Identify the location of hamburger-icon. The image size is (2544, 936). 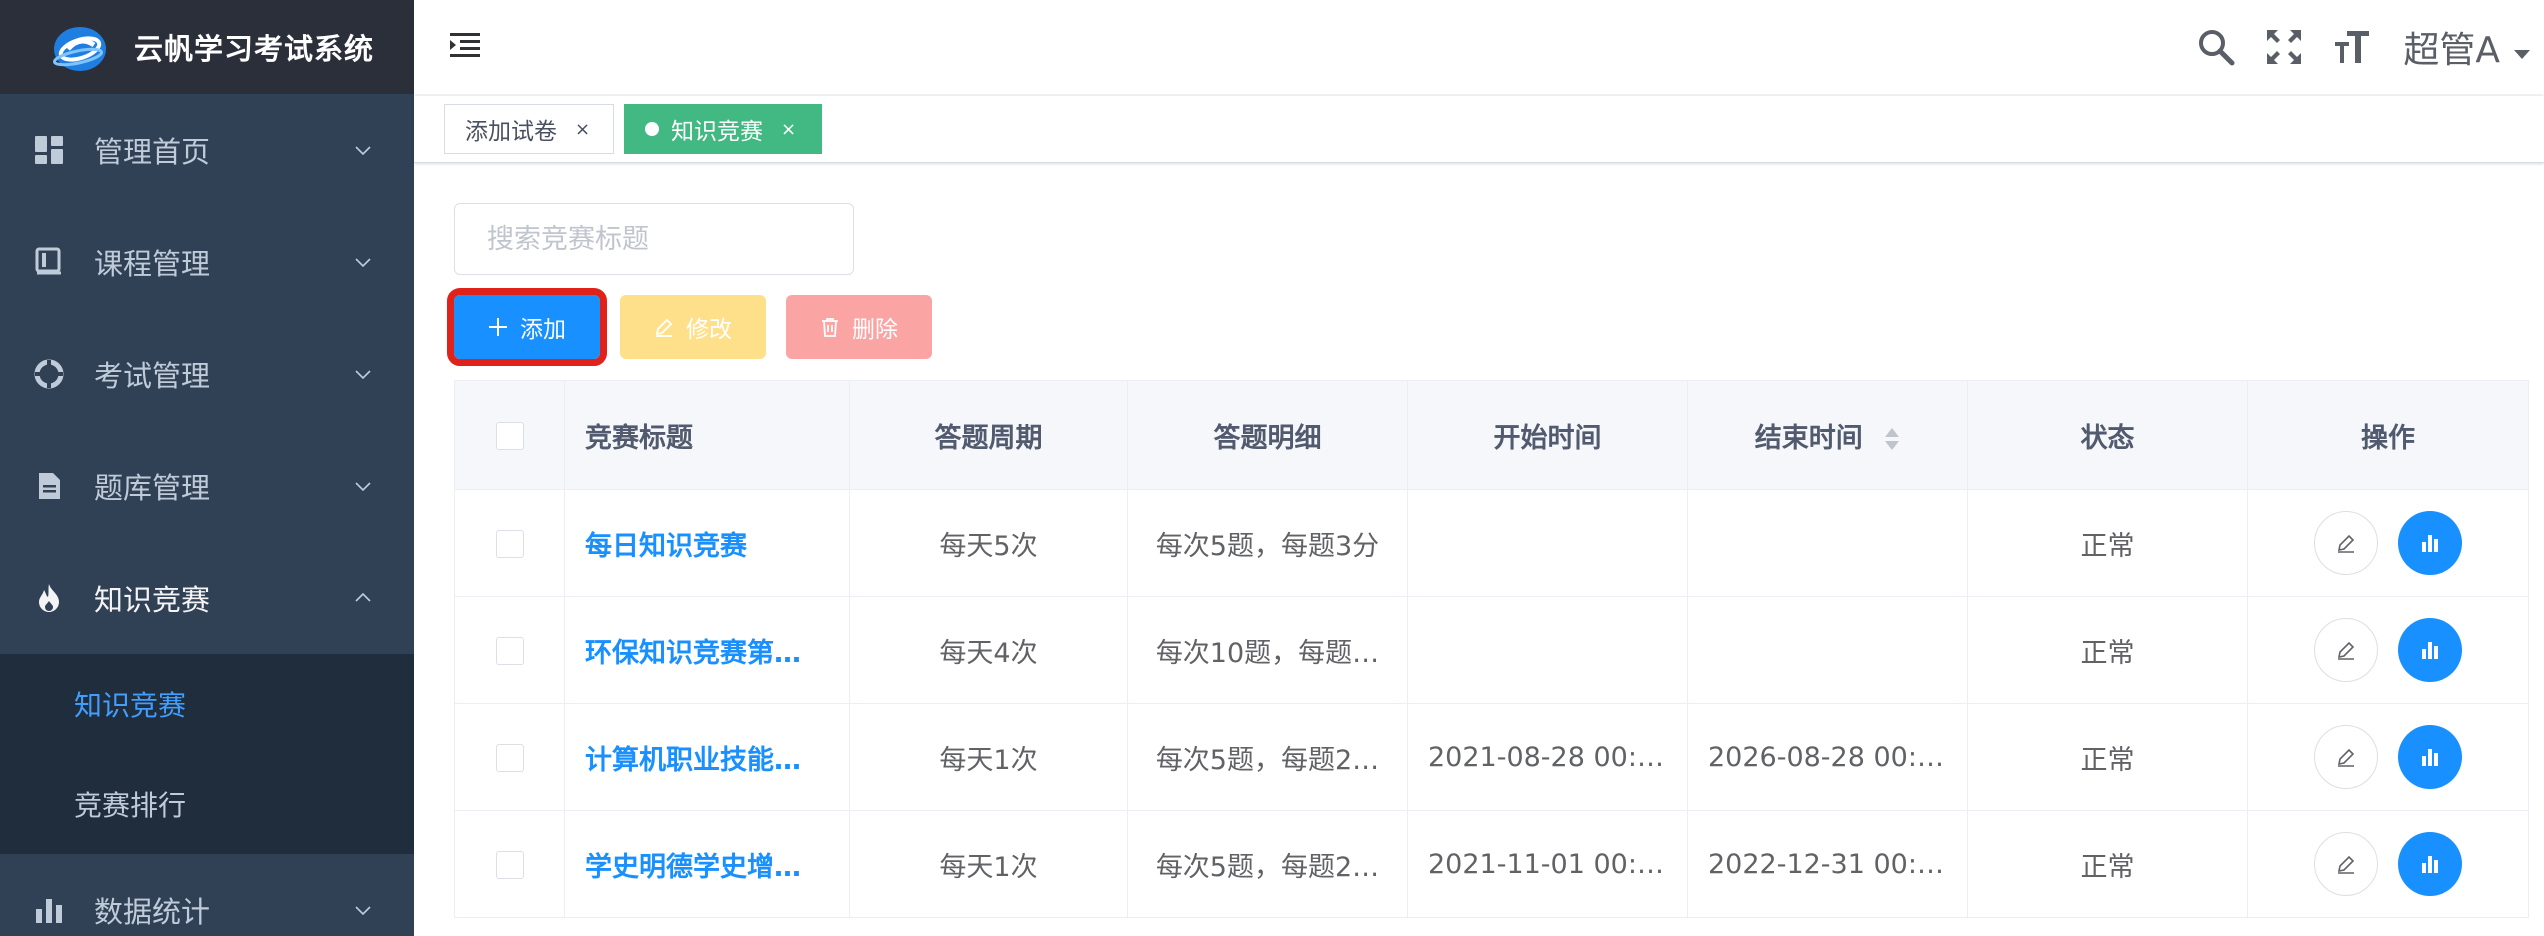
(465, 45).